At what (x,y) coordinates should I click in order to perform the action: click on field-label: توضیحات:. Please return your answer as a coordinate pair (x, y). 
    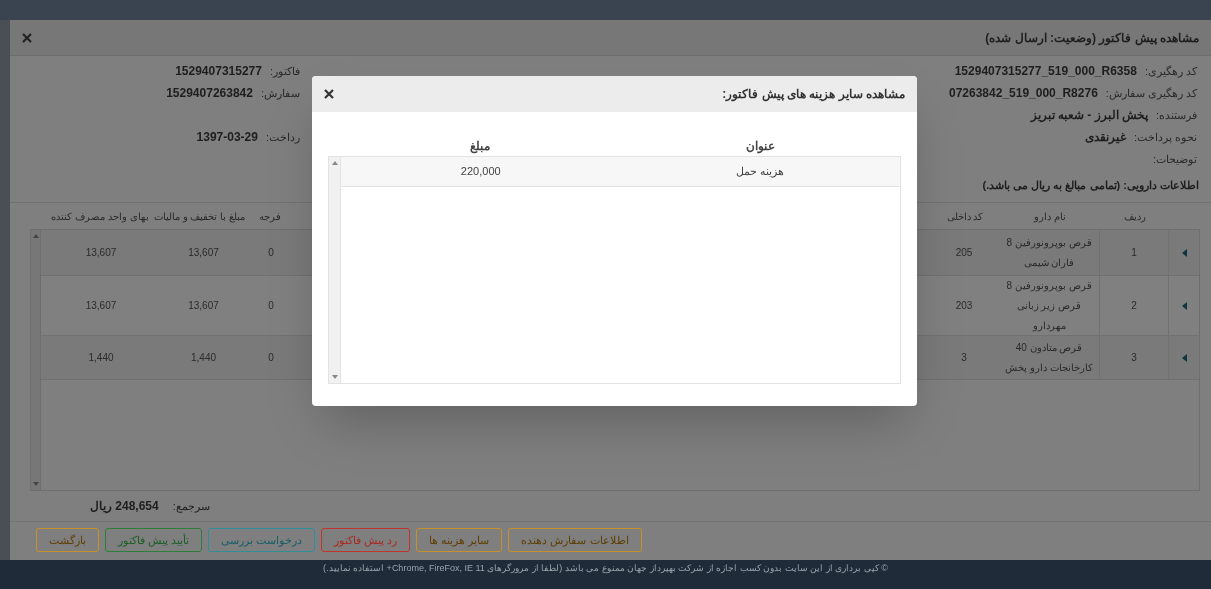
    Looking at the image, I should click on (1174, 158).